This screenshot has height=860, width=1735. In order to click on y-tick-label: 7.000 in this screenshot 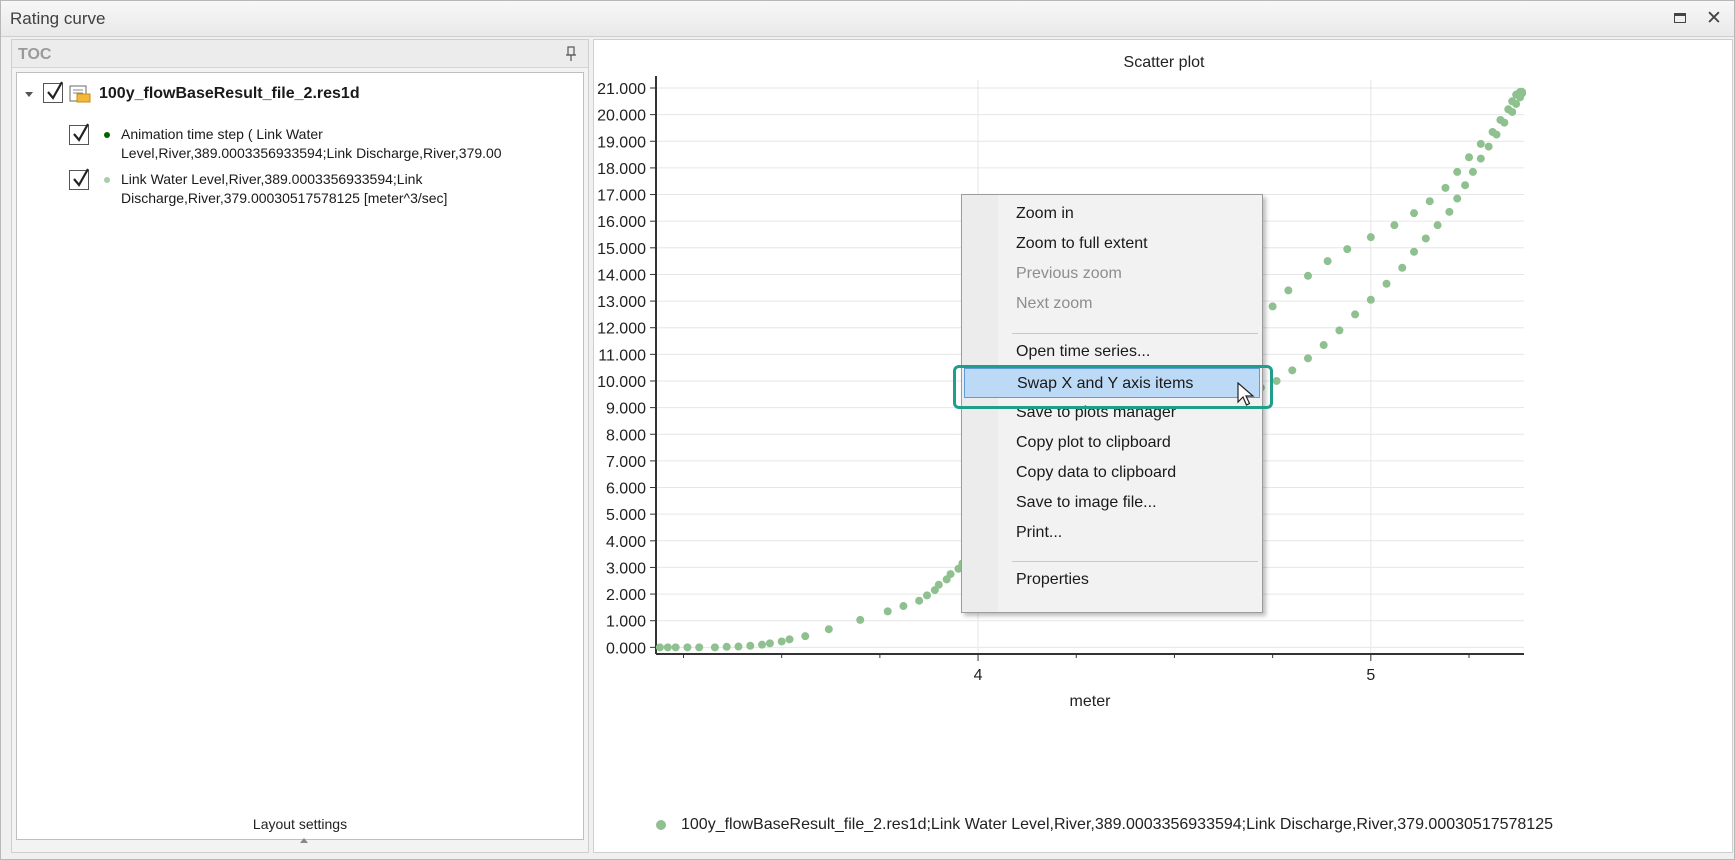, I will do `click(626, 462)`.